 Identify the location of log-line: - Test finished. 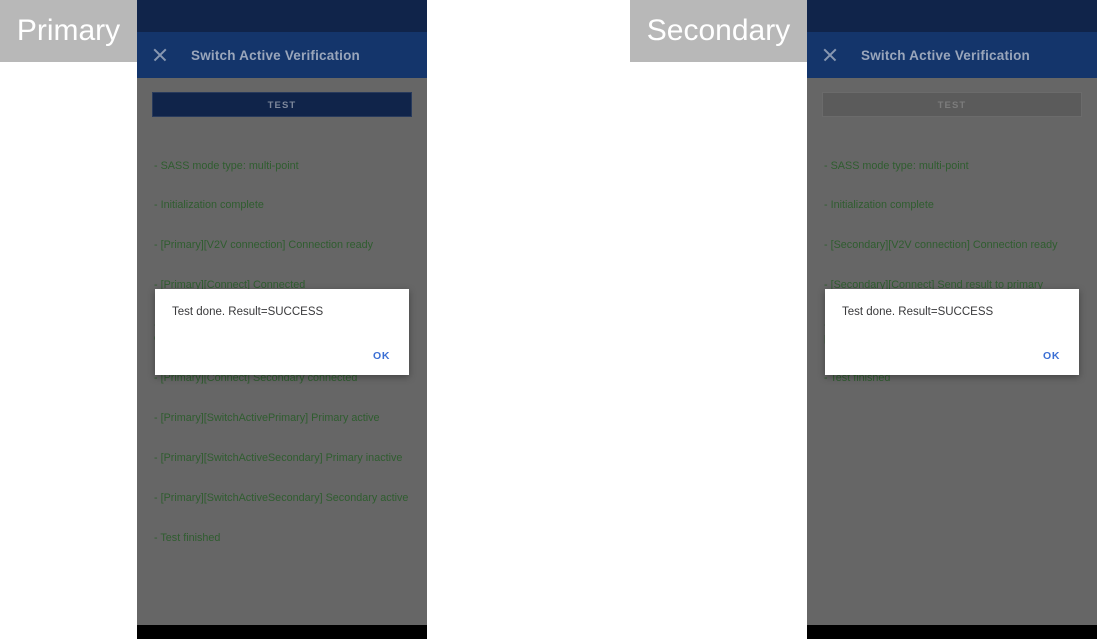
(187, 537).